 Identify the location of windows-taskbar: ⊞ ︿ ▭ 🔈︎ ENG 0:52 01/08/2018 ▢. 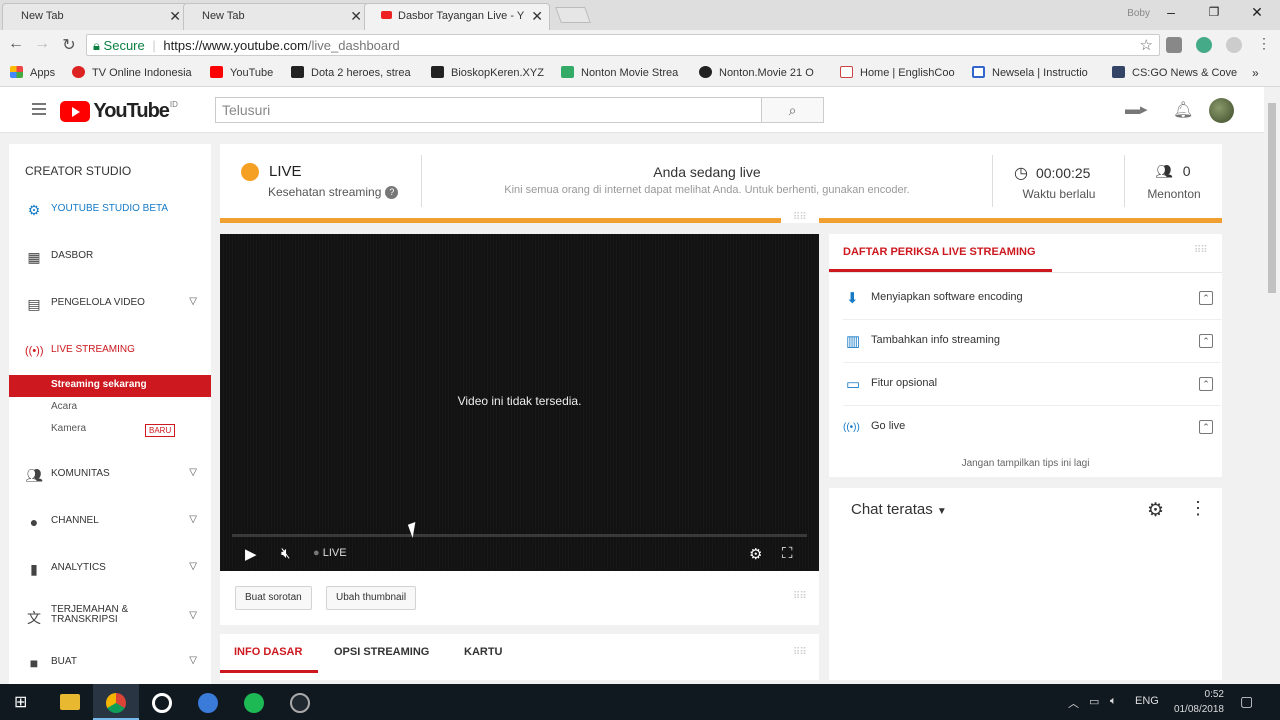
(640, 702).